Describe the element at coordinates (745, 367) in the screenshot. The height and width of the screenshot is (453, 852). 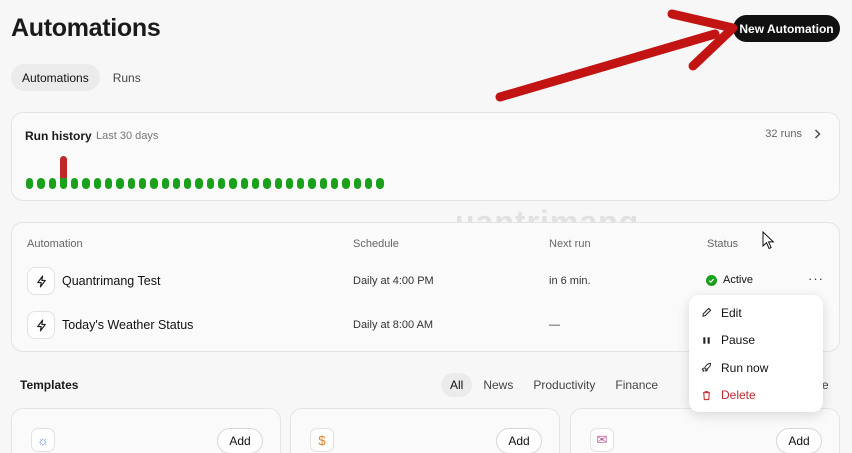
I see `menu-item-label: Run now` at that location.